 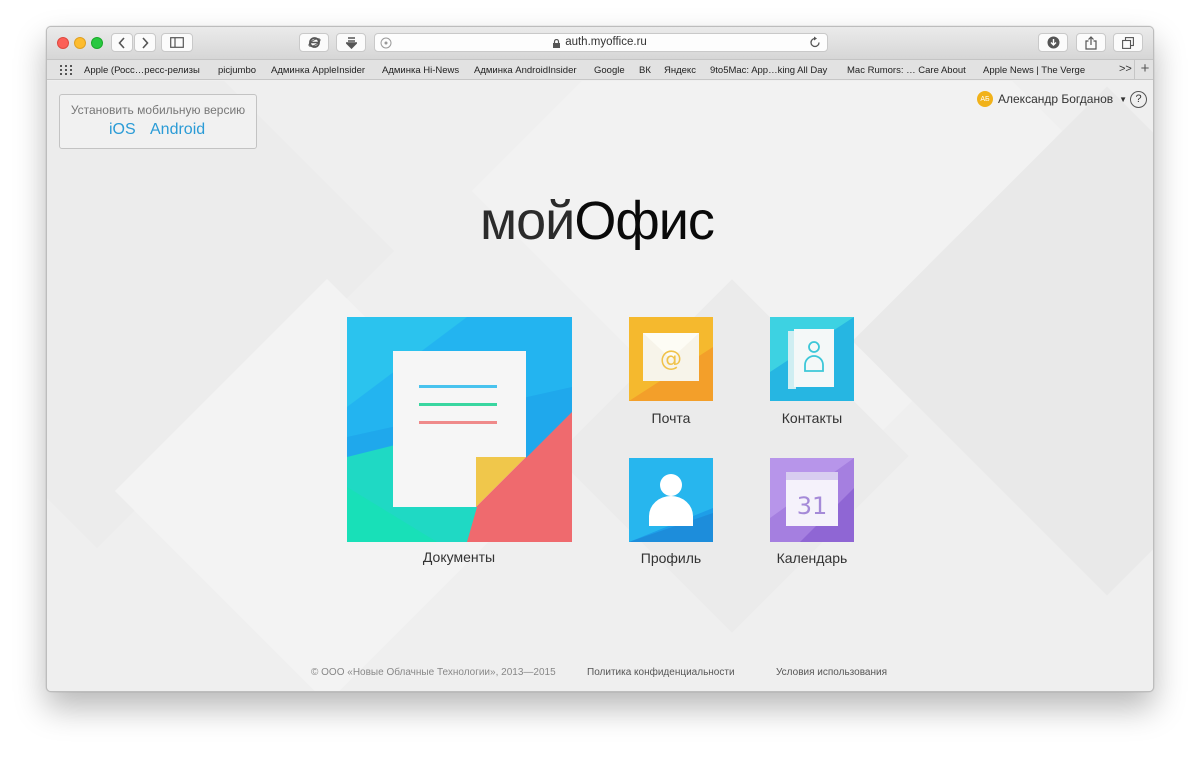 What do you see at coordinates (661, 672) in the screenshot?
I see `privacy-policy-link: Политика конфиденциальности` at bounding box center [661, 672].